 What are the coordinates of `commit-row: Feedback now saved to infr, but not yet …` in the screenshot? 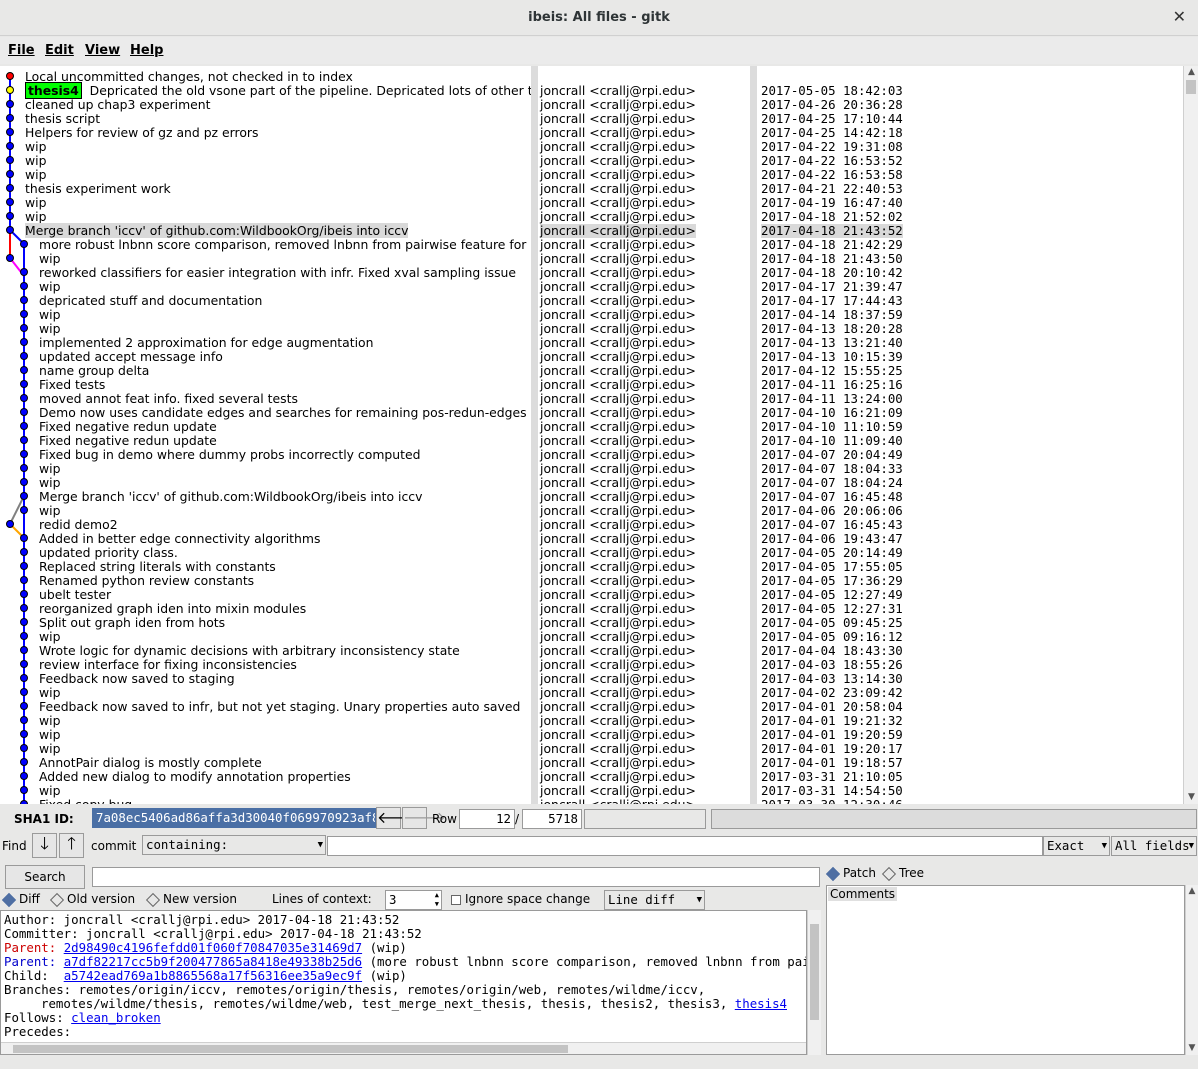 It's located at (279, 707).